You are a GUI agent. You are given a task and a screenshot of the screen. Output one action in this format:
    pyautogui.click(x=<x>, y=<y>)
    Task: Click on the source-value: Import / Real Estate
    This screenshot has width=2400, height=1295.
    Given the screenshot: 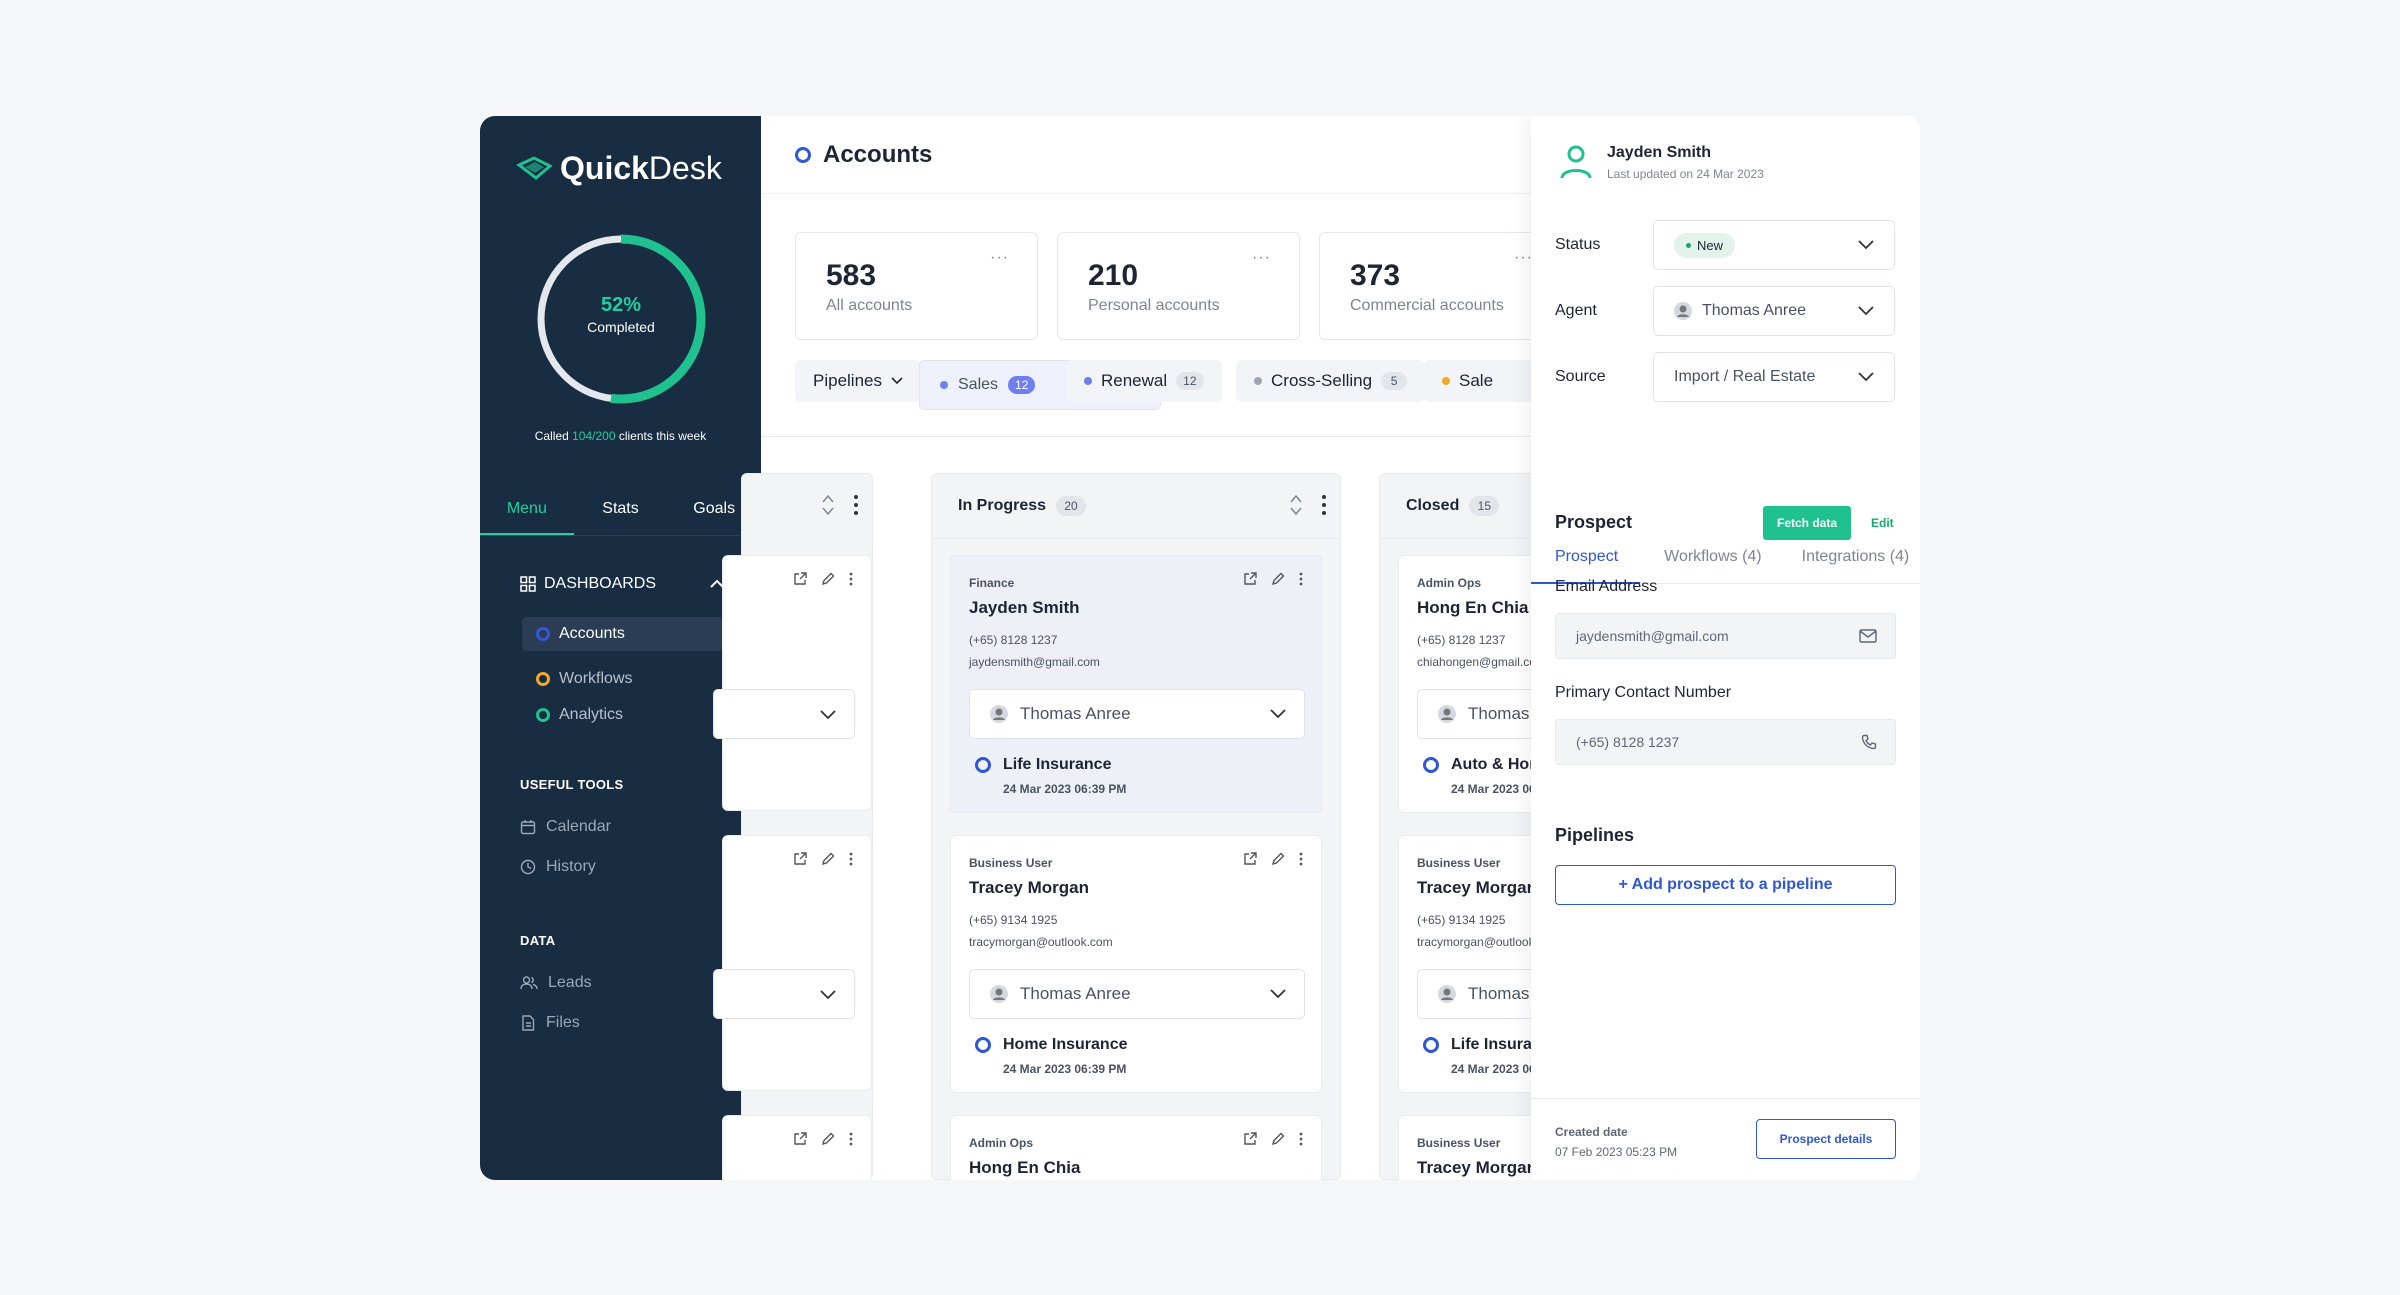 What is the action you would take?
    pyautogui.click(x=1745, y=376)
    